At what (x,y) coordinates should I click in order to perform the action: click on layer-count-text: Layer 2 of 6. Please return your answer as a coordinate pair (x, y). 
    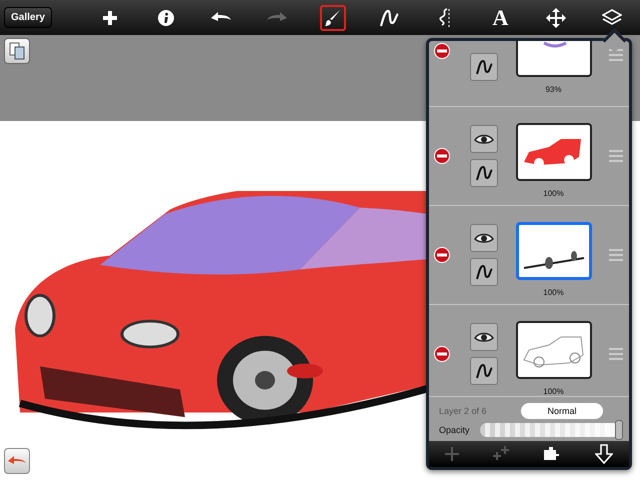
    Looking at the image, I should click on (463, 411).